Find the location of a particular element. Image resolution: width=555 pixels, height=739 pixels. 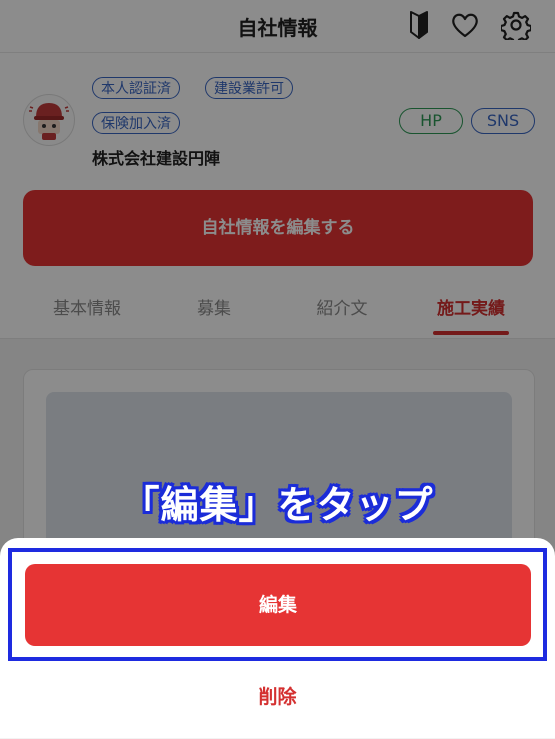

instruction-caption: 「編集」をタップ is located at coordinates (277, 505).